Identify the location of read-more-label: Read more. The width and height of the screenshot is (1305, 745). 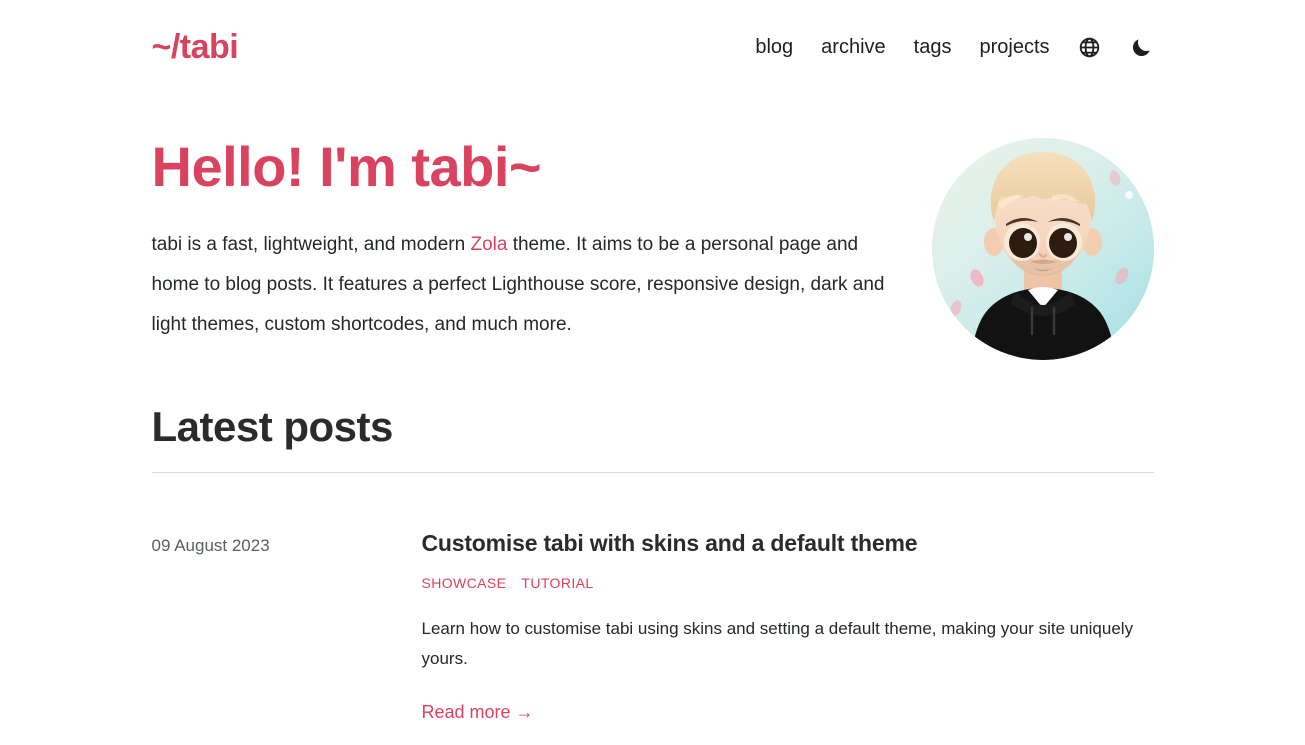
(466, 711).